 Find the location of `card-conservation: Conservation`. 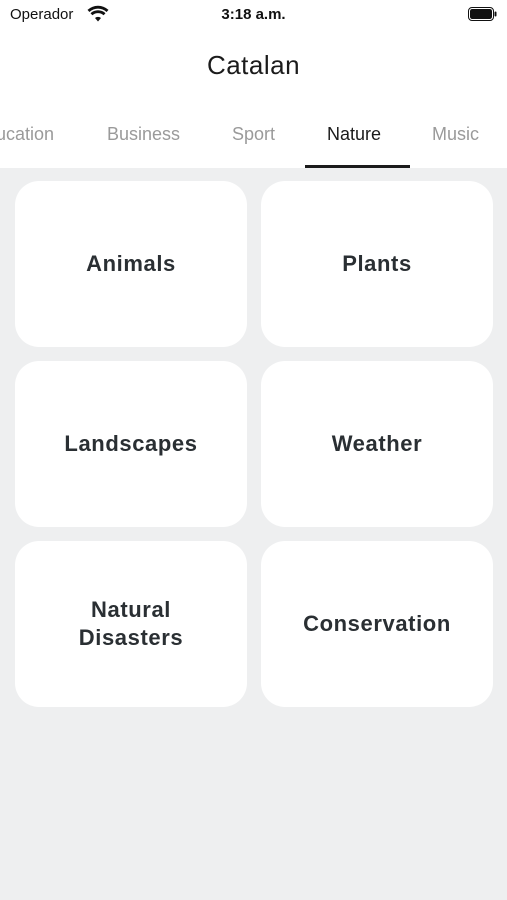

card-conservation: Conservation is located at coordinates (377, 624).